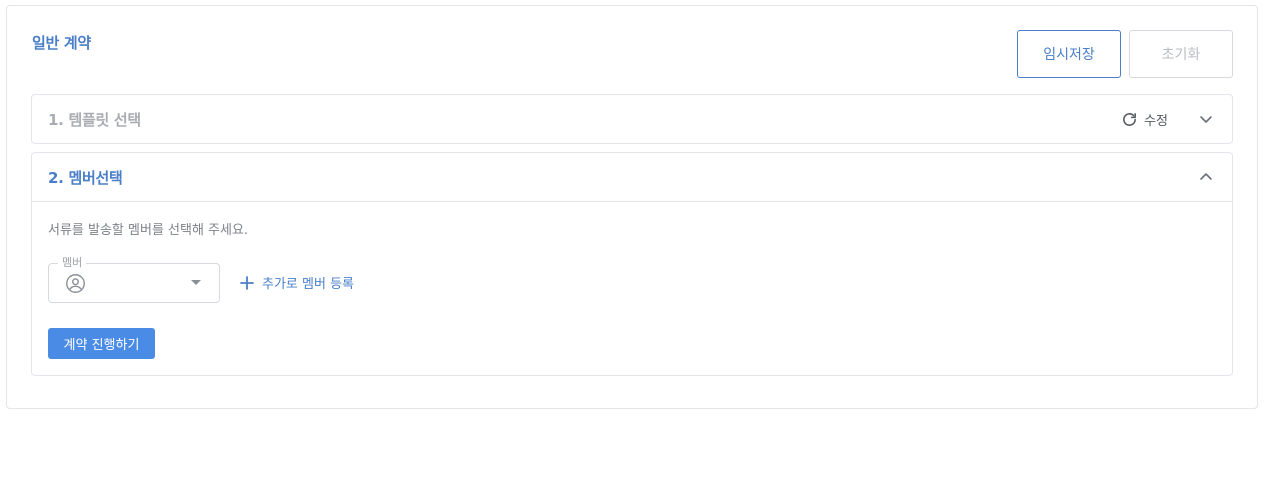  What do you see at coordinates (101, 343) in the screenshot?
I see `proceed-contract-button: 계약 진행하기` at bounding box center [101, 343].